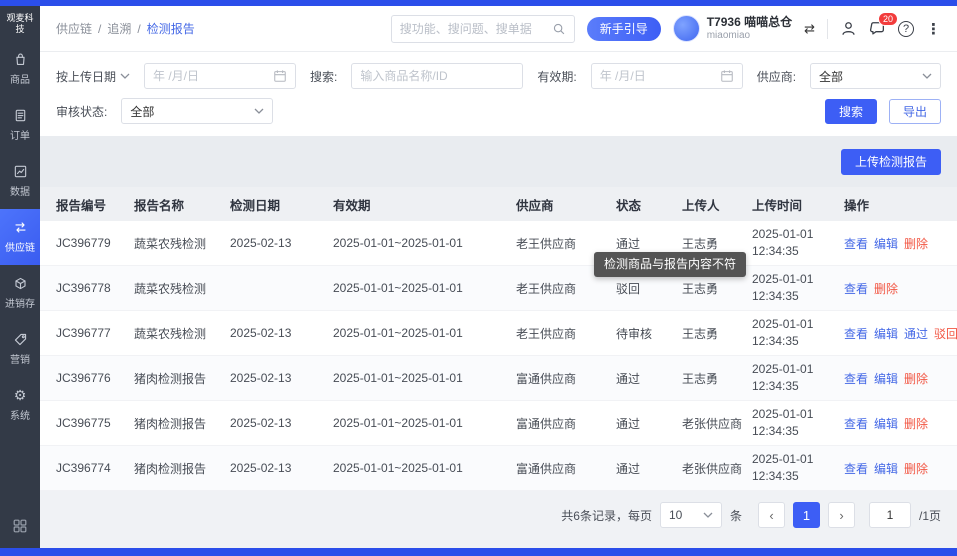 The height and width of the screenshot is (556, 957). Describe the element at coordinates (857, 205) in the screenshot. I see `column-header: 操作` at that location.